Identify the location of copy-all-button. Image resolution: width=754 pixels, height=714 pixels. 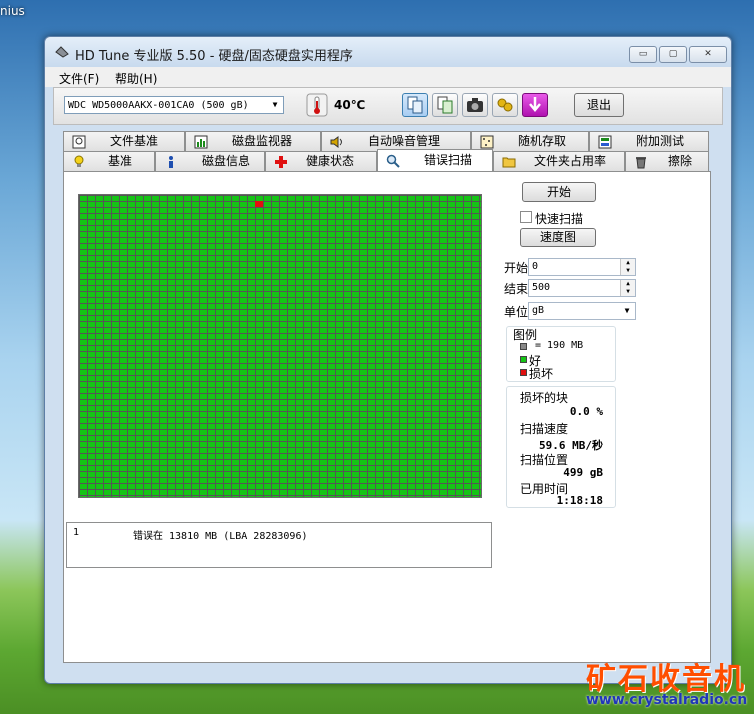
(445, 105).